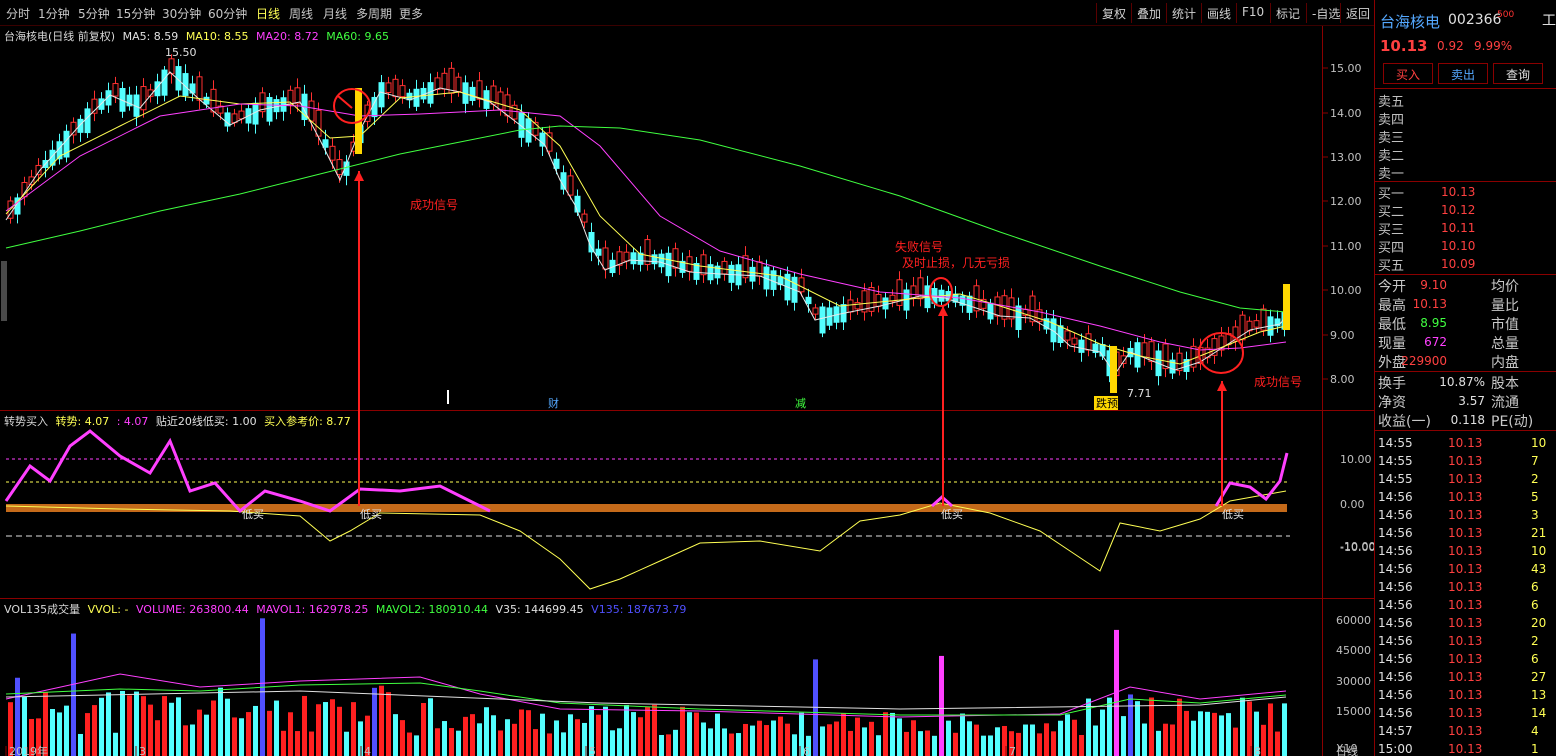  I want to click on period-tab-2: 5分钟, so click(94, 13).